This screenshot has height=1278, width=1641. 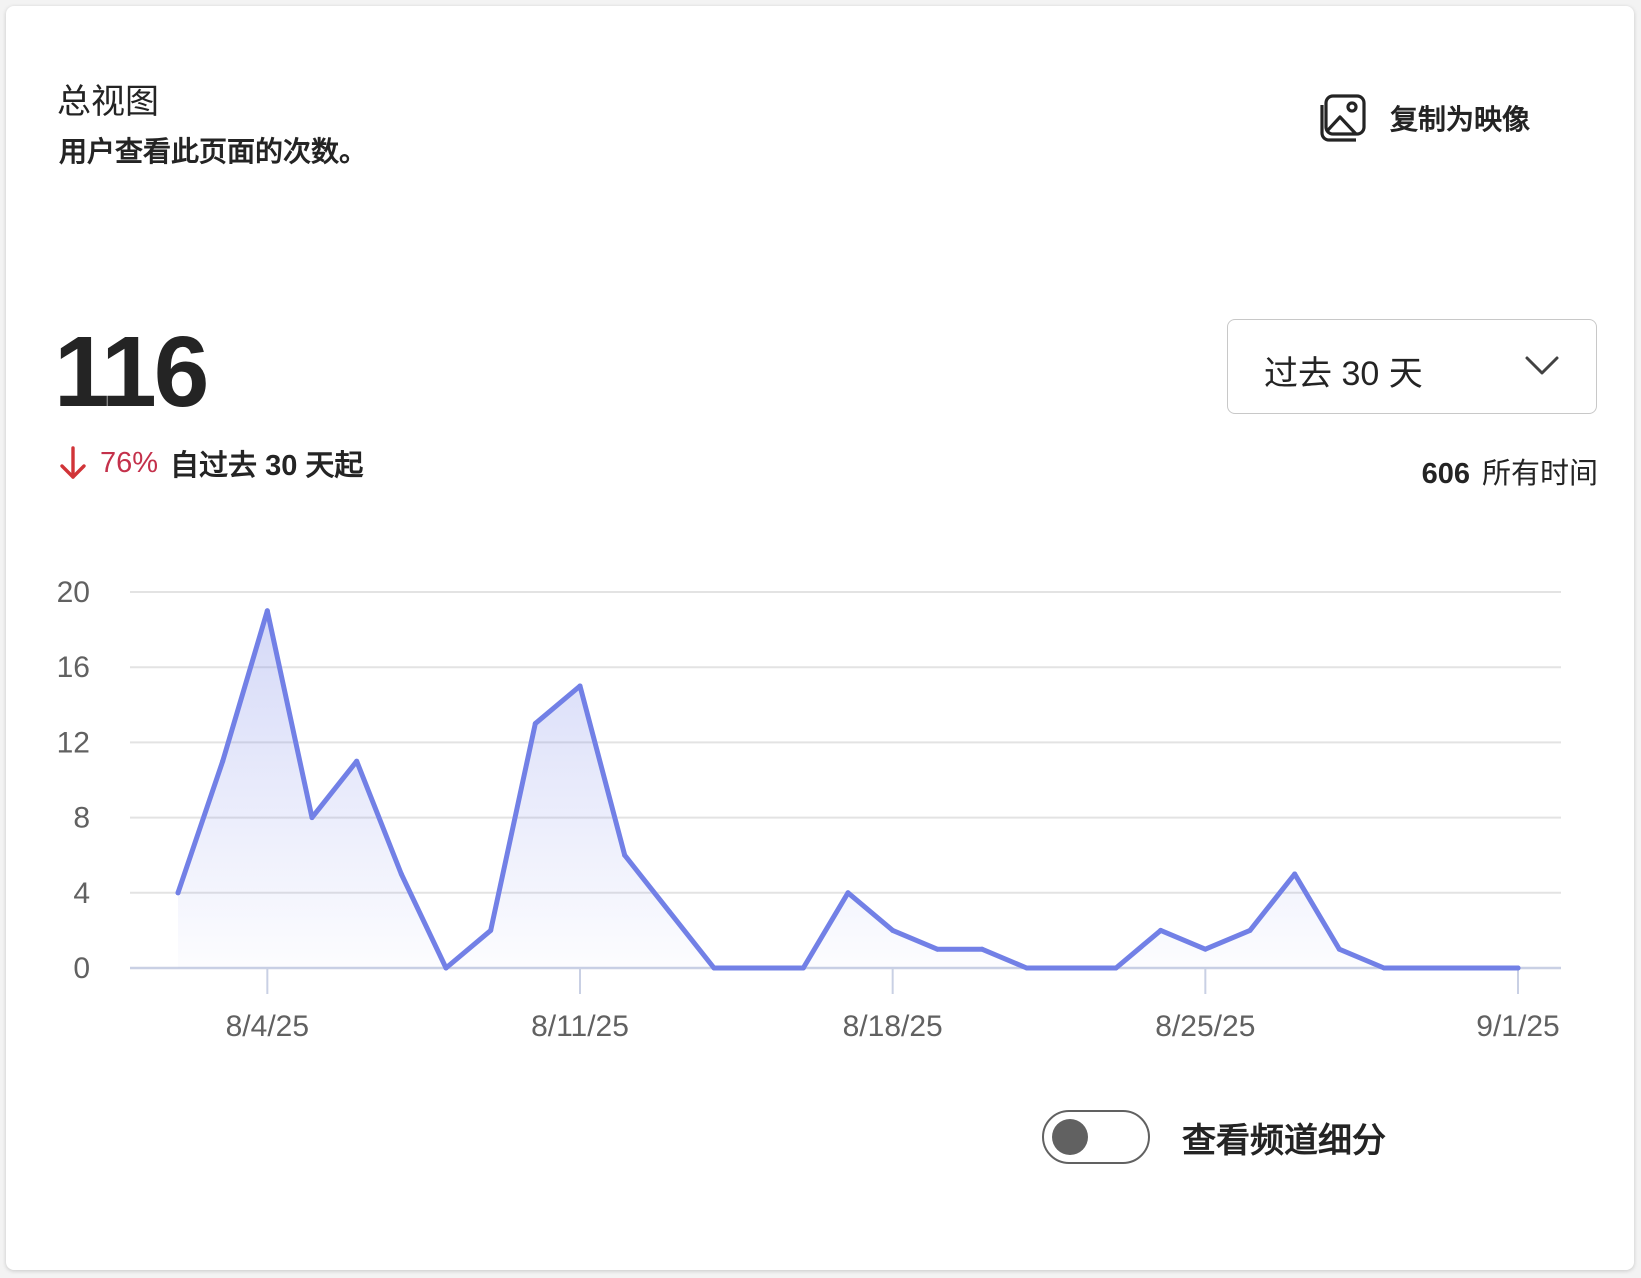 What do you see at coordinates (1205, 1026) in the screenshot?
I see `x-tick-label: 8/25/25` at bounding box center [1205, 1026].